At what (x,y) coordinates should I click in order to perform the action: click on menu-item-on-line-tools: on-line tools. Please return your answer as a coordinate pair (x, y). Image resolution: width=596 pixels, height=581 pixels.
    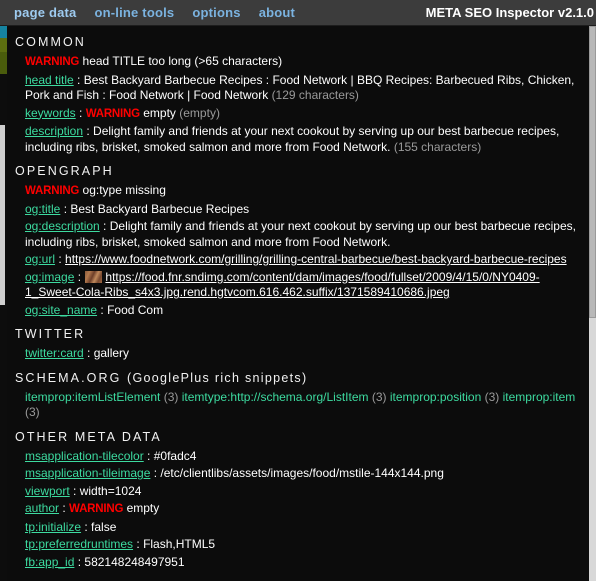
    Looking at the image, I should click on (134, 12).